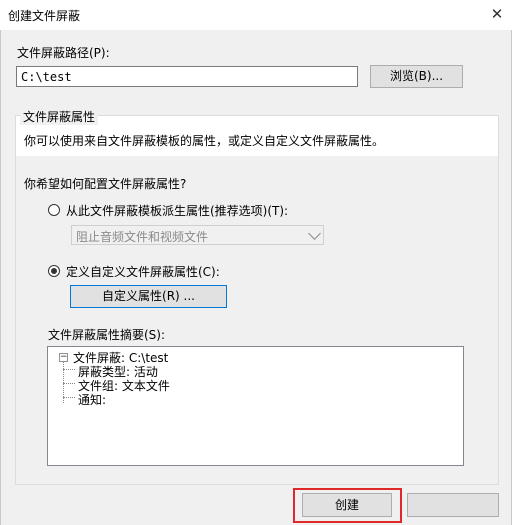  I want to click on collapse-icon: −, so click(63, 357).